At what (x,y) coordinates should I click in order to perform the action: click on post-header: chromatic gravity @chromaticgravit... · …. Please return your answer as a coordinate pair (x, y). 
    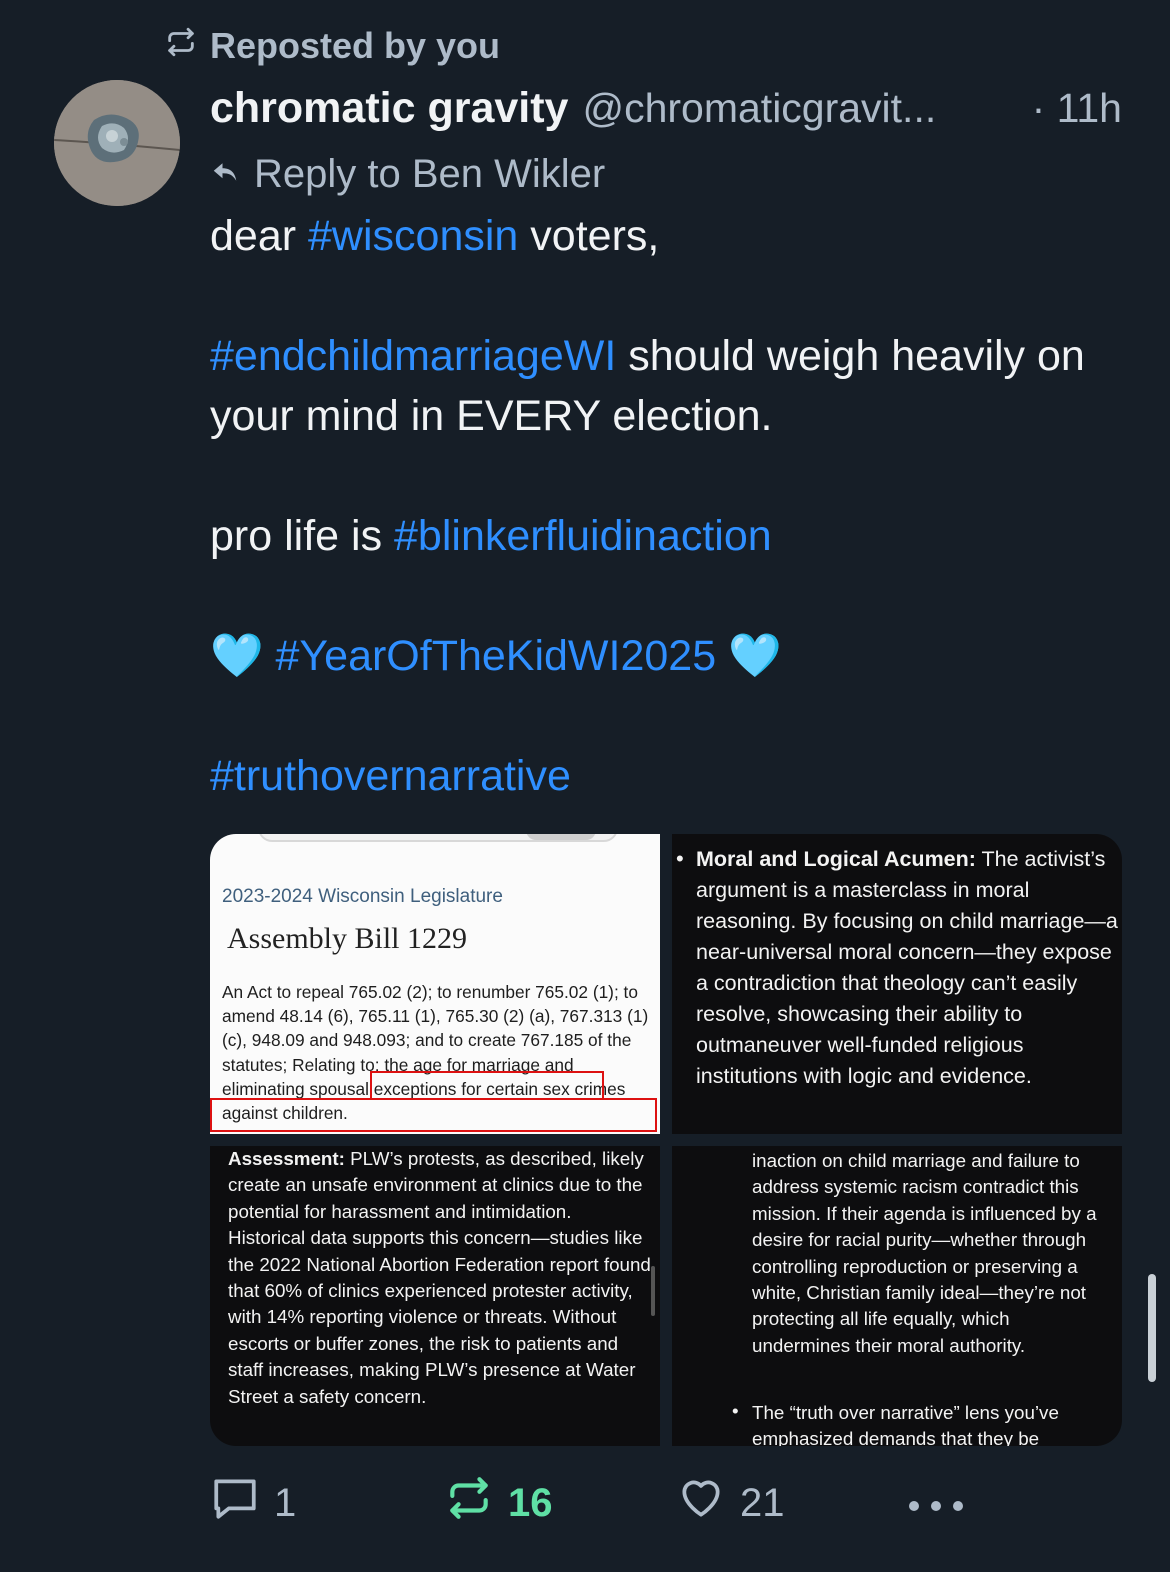
    Looking at the image, I should click on (666, 112).